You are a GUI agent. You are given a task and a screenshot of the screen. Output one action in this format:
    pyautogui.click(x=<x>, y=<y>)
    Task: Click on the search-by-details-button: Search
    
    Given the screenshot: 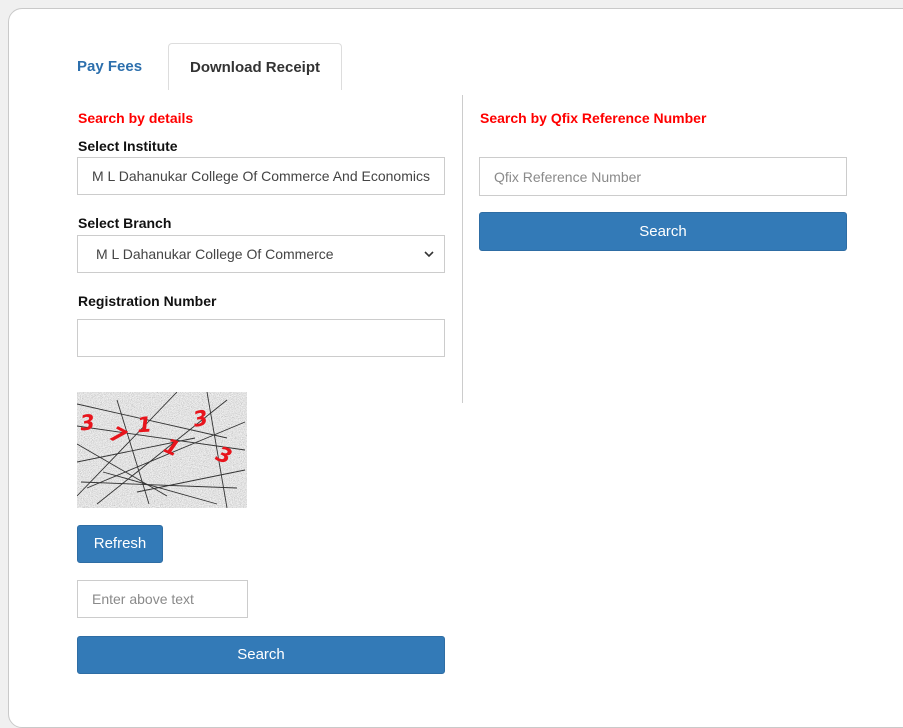 What is the action you would take?
    pyautogui.click(x=261, y=655)
    